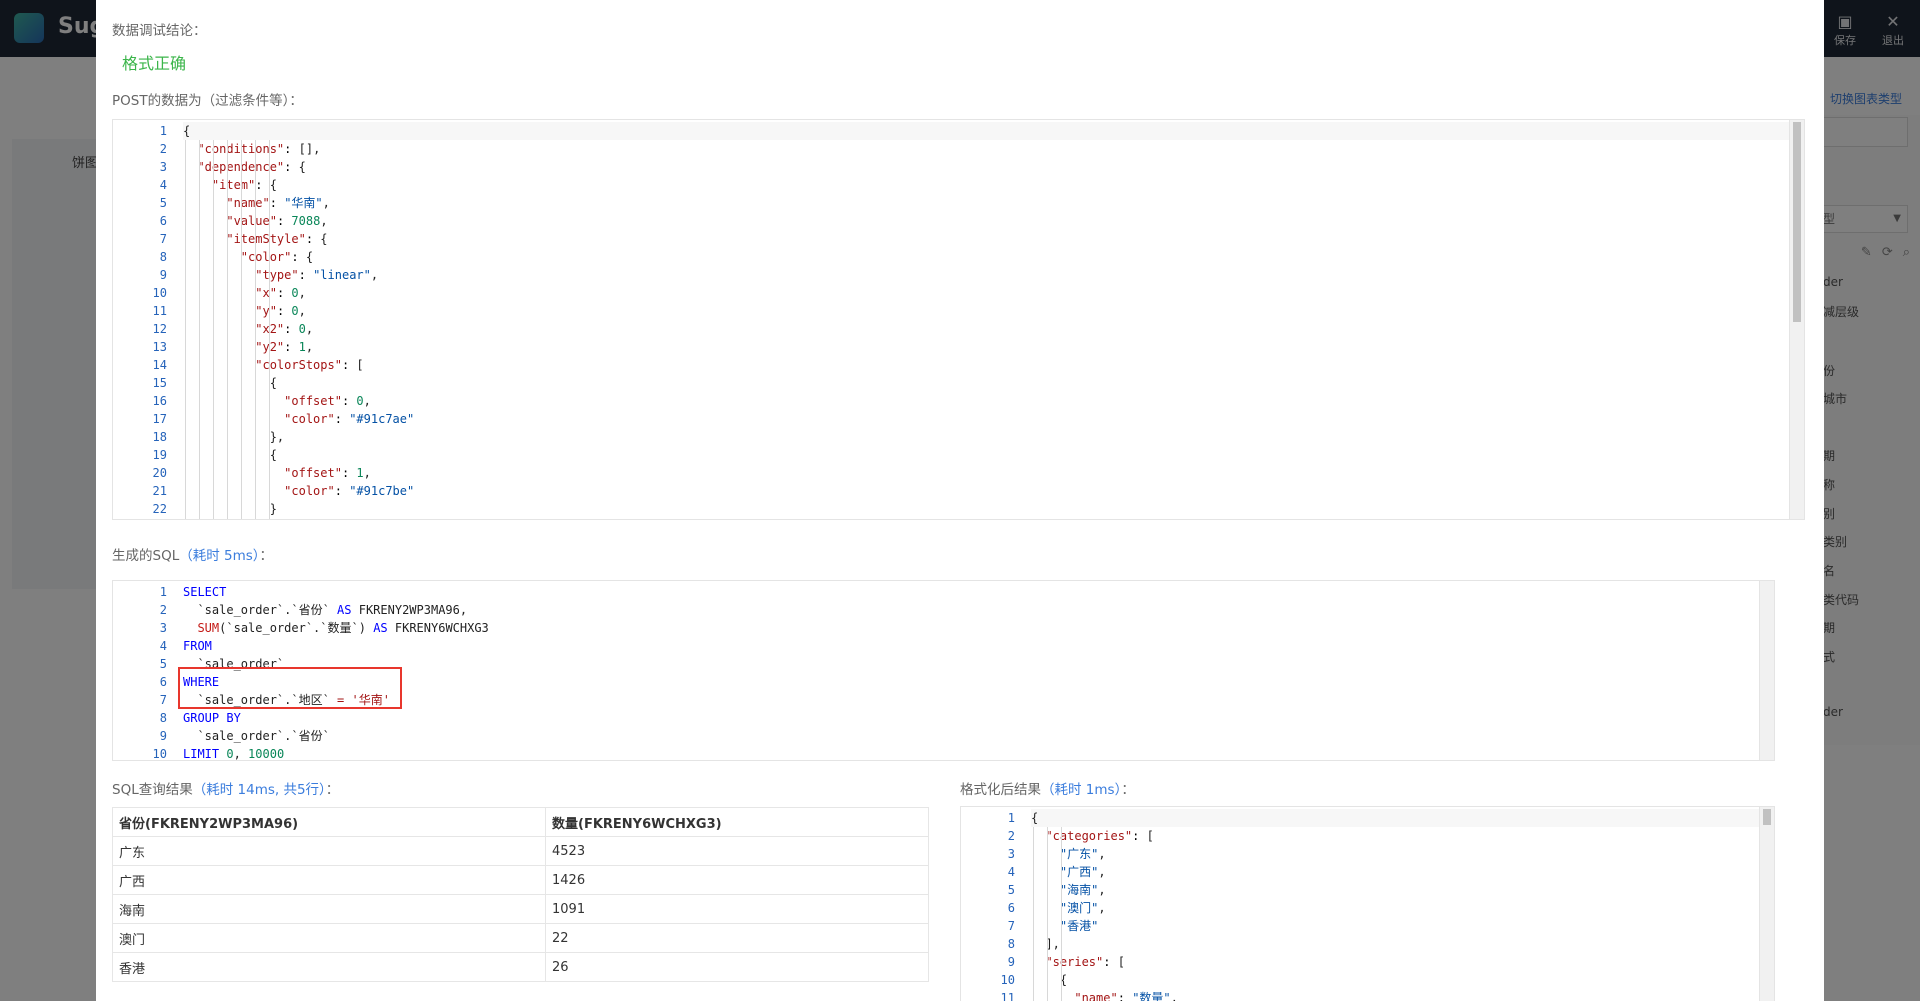  Describe the element at coordinates (159, 311) in the screenshot. I see `line-number: 11` at that location.